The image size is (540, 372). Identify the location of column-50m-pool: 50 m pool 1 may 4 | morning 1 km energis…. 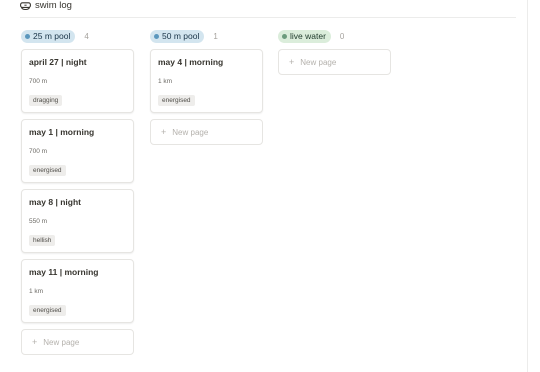
(207, 87).